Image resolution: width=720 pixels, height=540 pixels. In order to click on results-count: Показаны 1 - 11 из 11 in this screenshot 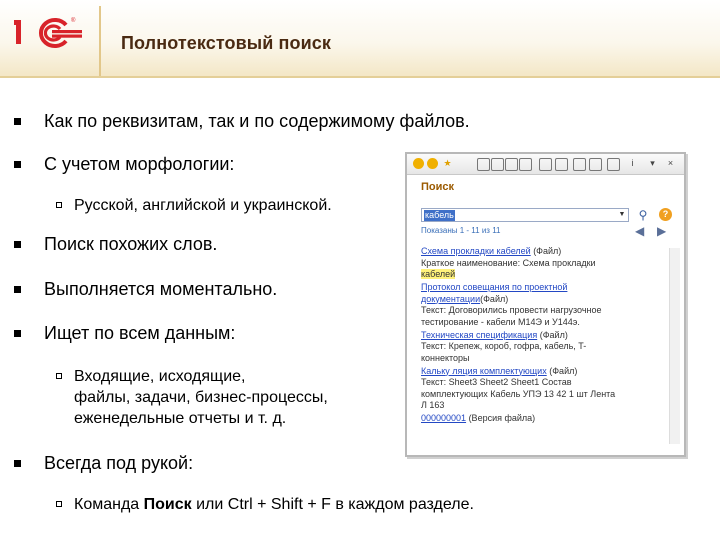, I will do `click(461, 230)`.